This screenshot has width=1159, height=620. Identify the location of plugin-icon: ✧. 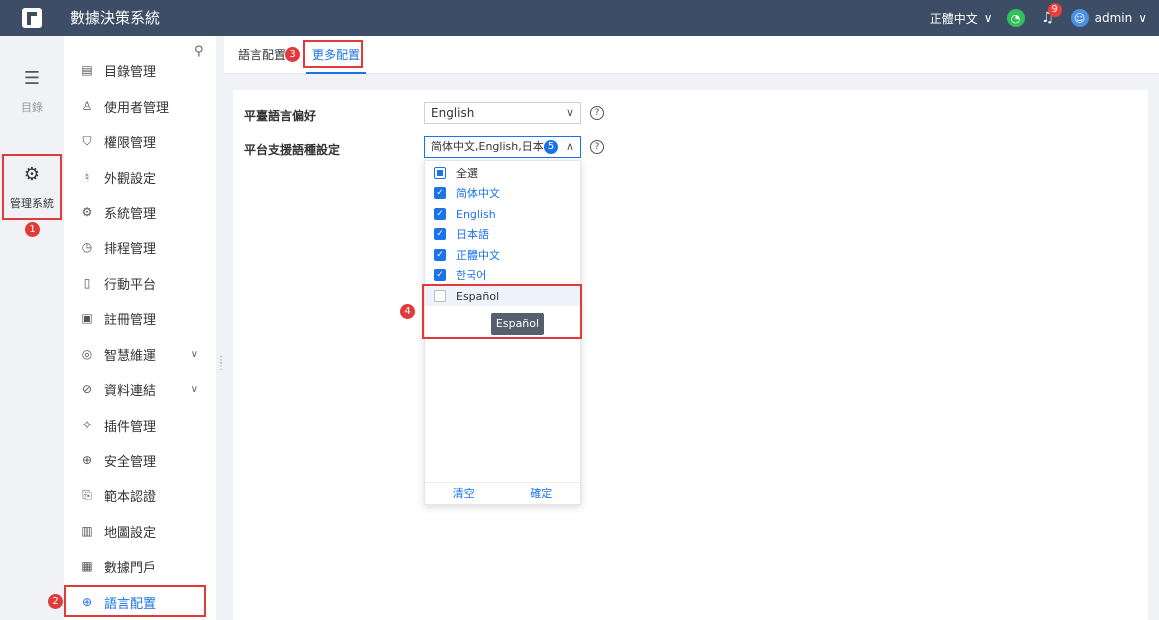
(87, 425).